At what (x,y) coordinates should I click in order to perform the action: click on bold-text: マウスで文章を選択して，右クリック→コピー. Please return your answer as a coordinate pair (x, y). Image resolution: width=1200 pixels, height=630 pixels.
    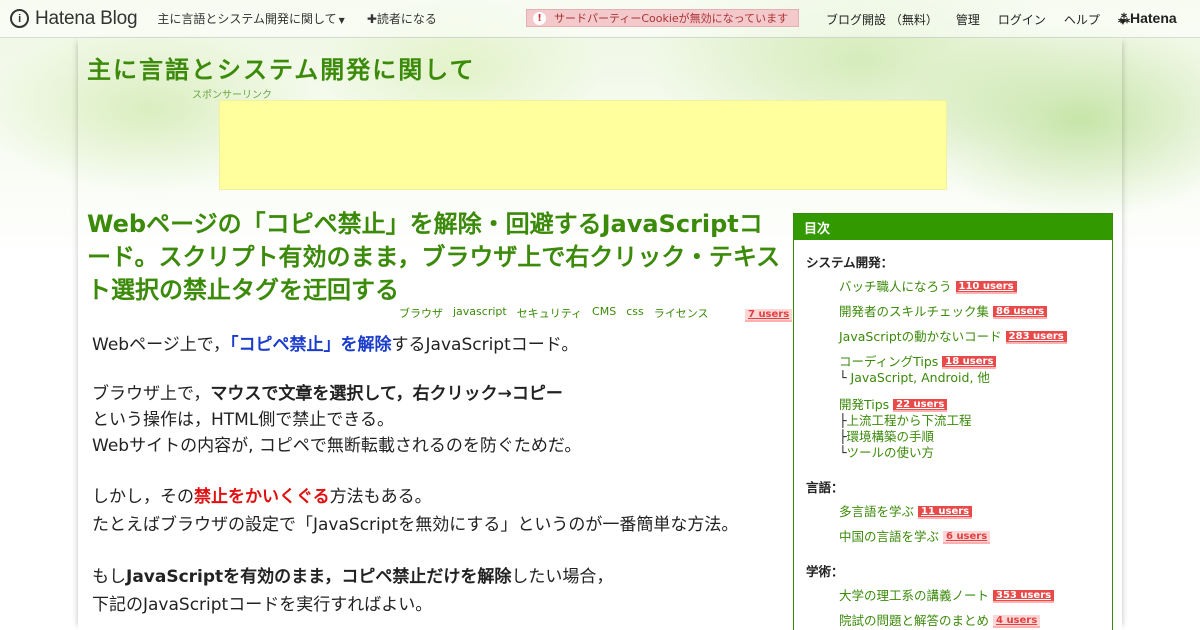
    Looking at the image, I should click on (386, 394).